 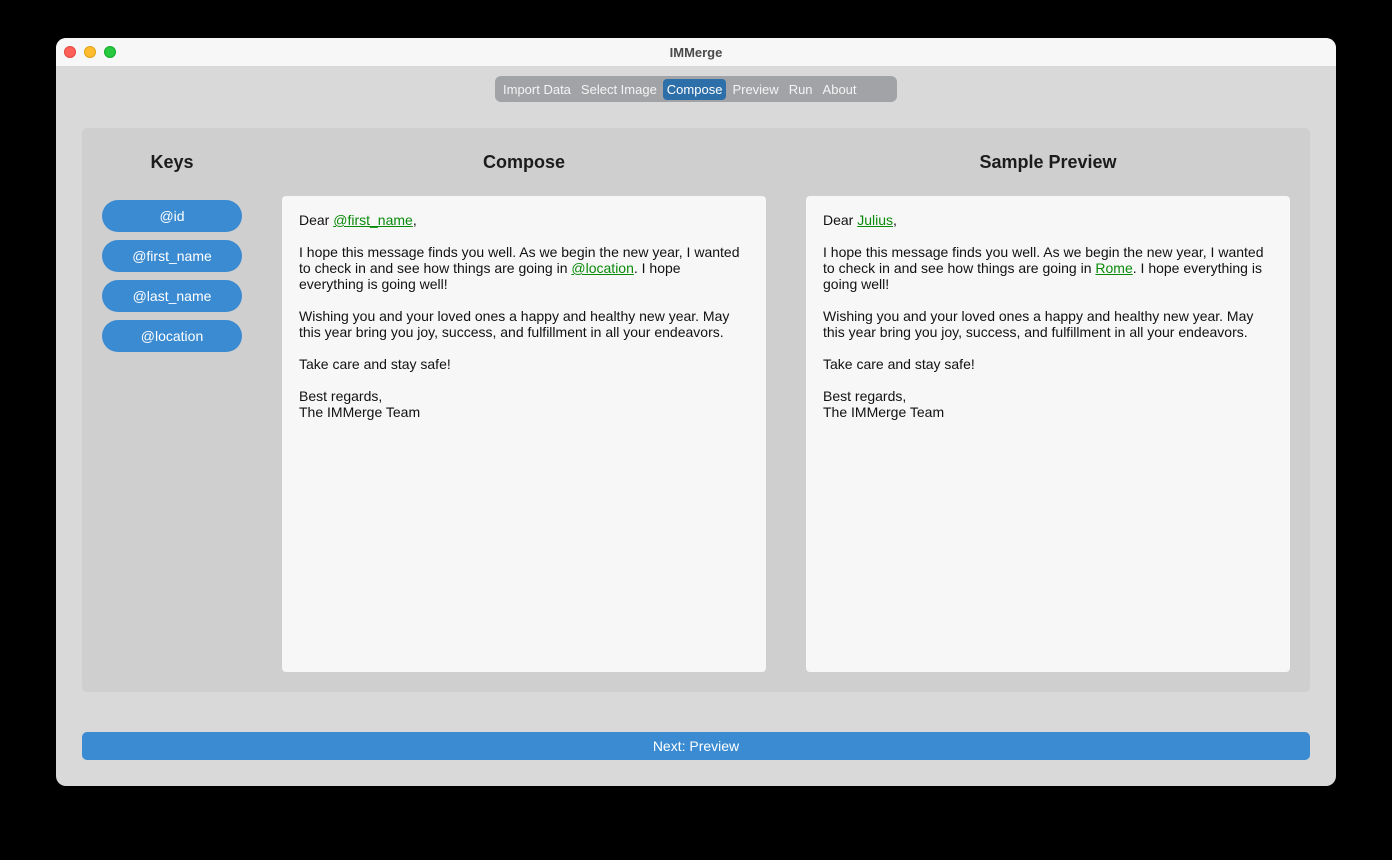 I want to click on tab-about: About, so click(x=840, y=89).